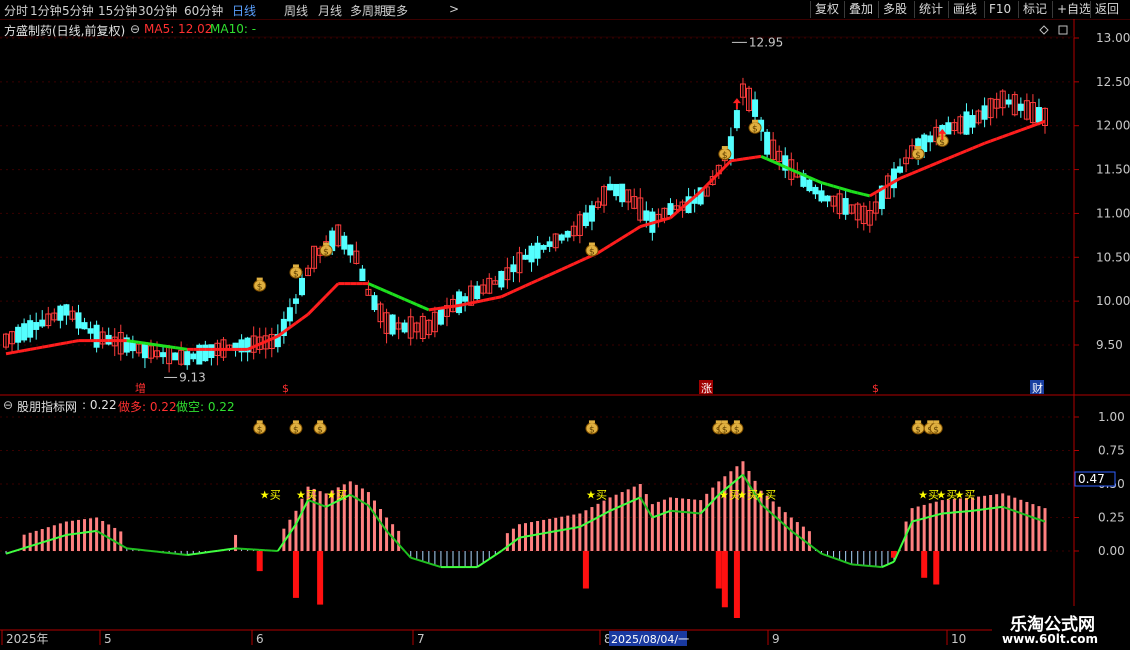 The image size is (1130, 650). Describe the element at coordinates (260, 427) in the screenshot. I see `money-bag-icon: $` at that location.